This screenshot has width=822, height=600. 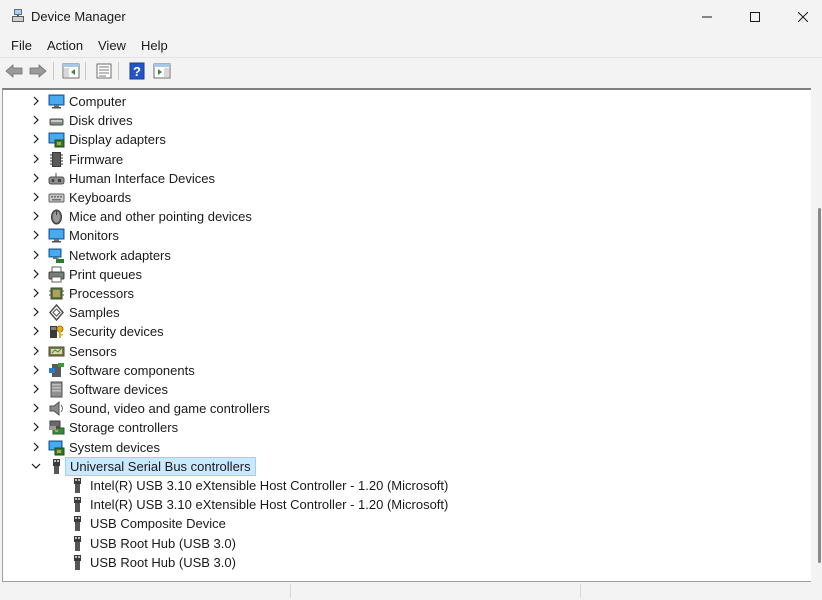 What do you see at coordinates (169, 408) in the screenshot?
I see `tree-item-label: Sound, video and game controllers` at bounding box center [169, 408].